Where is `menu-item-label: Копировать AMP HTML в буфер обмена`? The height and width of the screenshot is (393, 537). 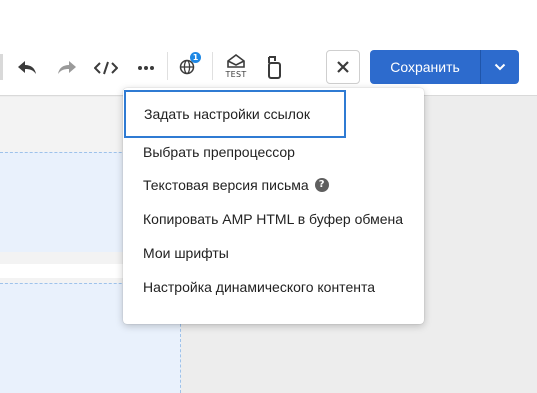 menu-item-label: Копировать AMP HTML в буфер обмена is located at coordinates (273, 218).